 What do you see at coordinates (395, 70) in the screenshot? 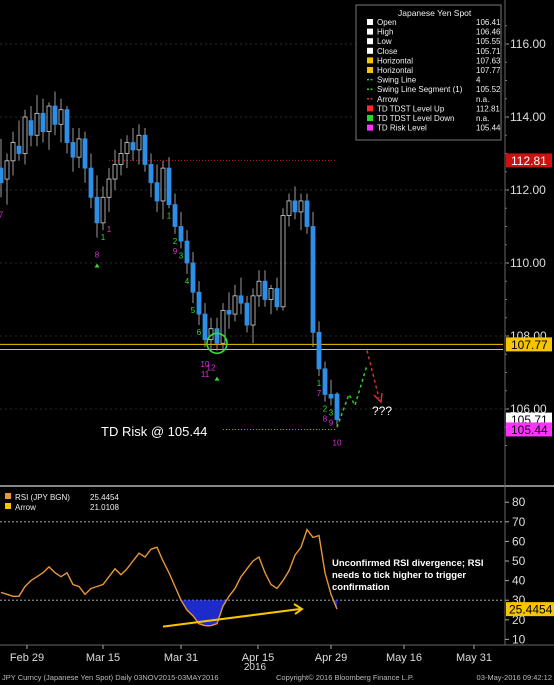
I see `legend-row-name: Horizontal` at bounding box center [395, 70].